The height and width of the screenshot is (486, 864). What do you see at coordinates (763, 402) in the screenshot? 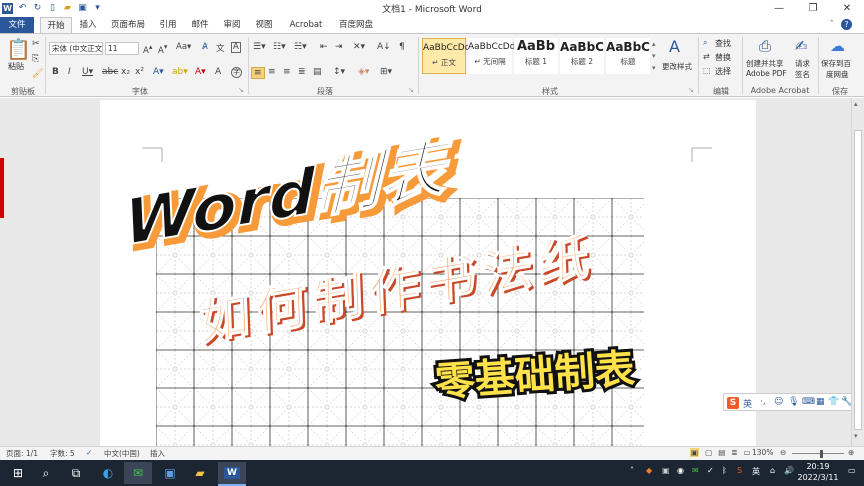
I see `punctuation-icon: ·,` at bounding box center [763, 402].